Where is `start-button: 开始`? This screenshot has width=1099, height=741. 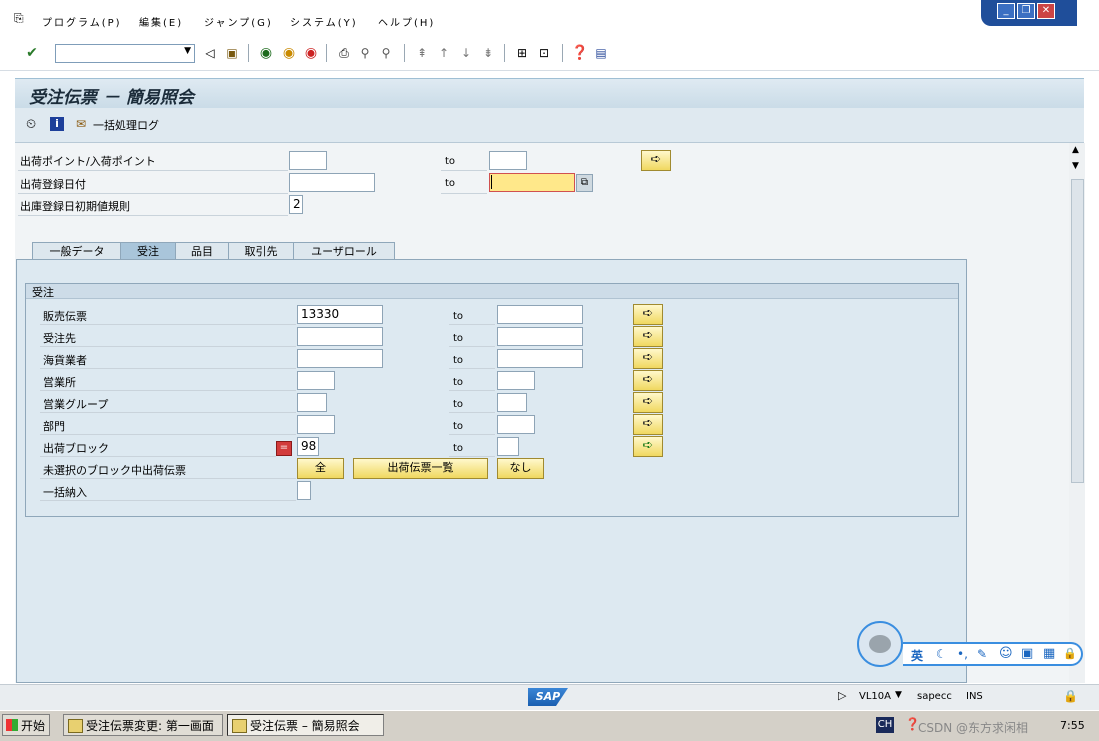
start-button: 开始 is located at coordinates (26, 725).